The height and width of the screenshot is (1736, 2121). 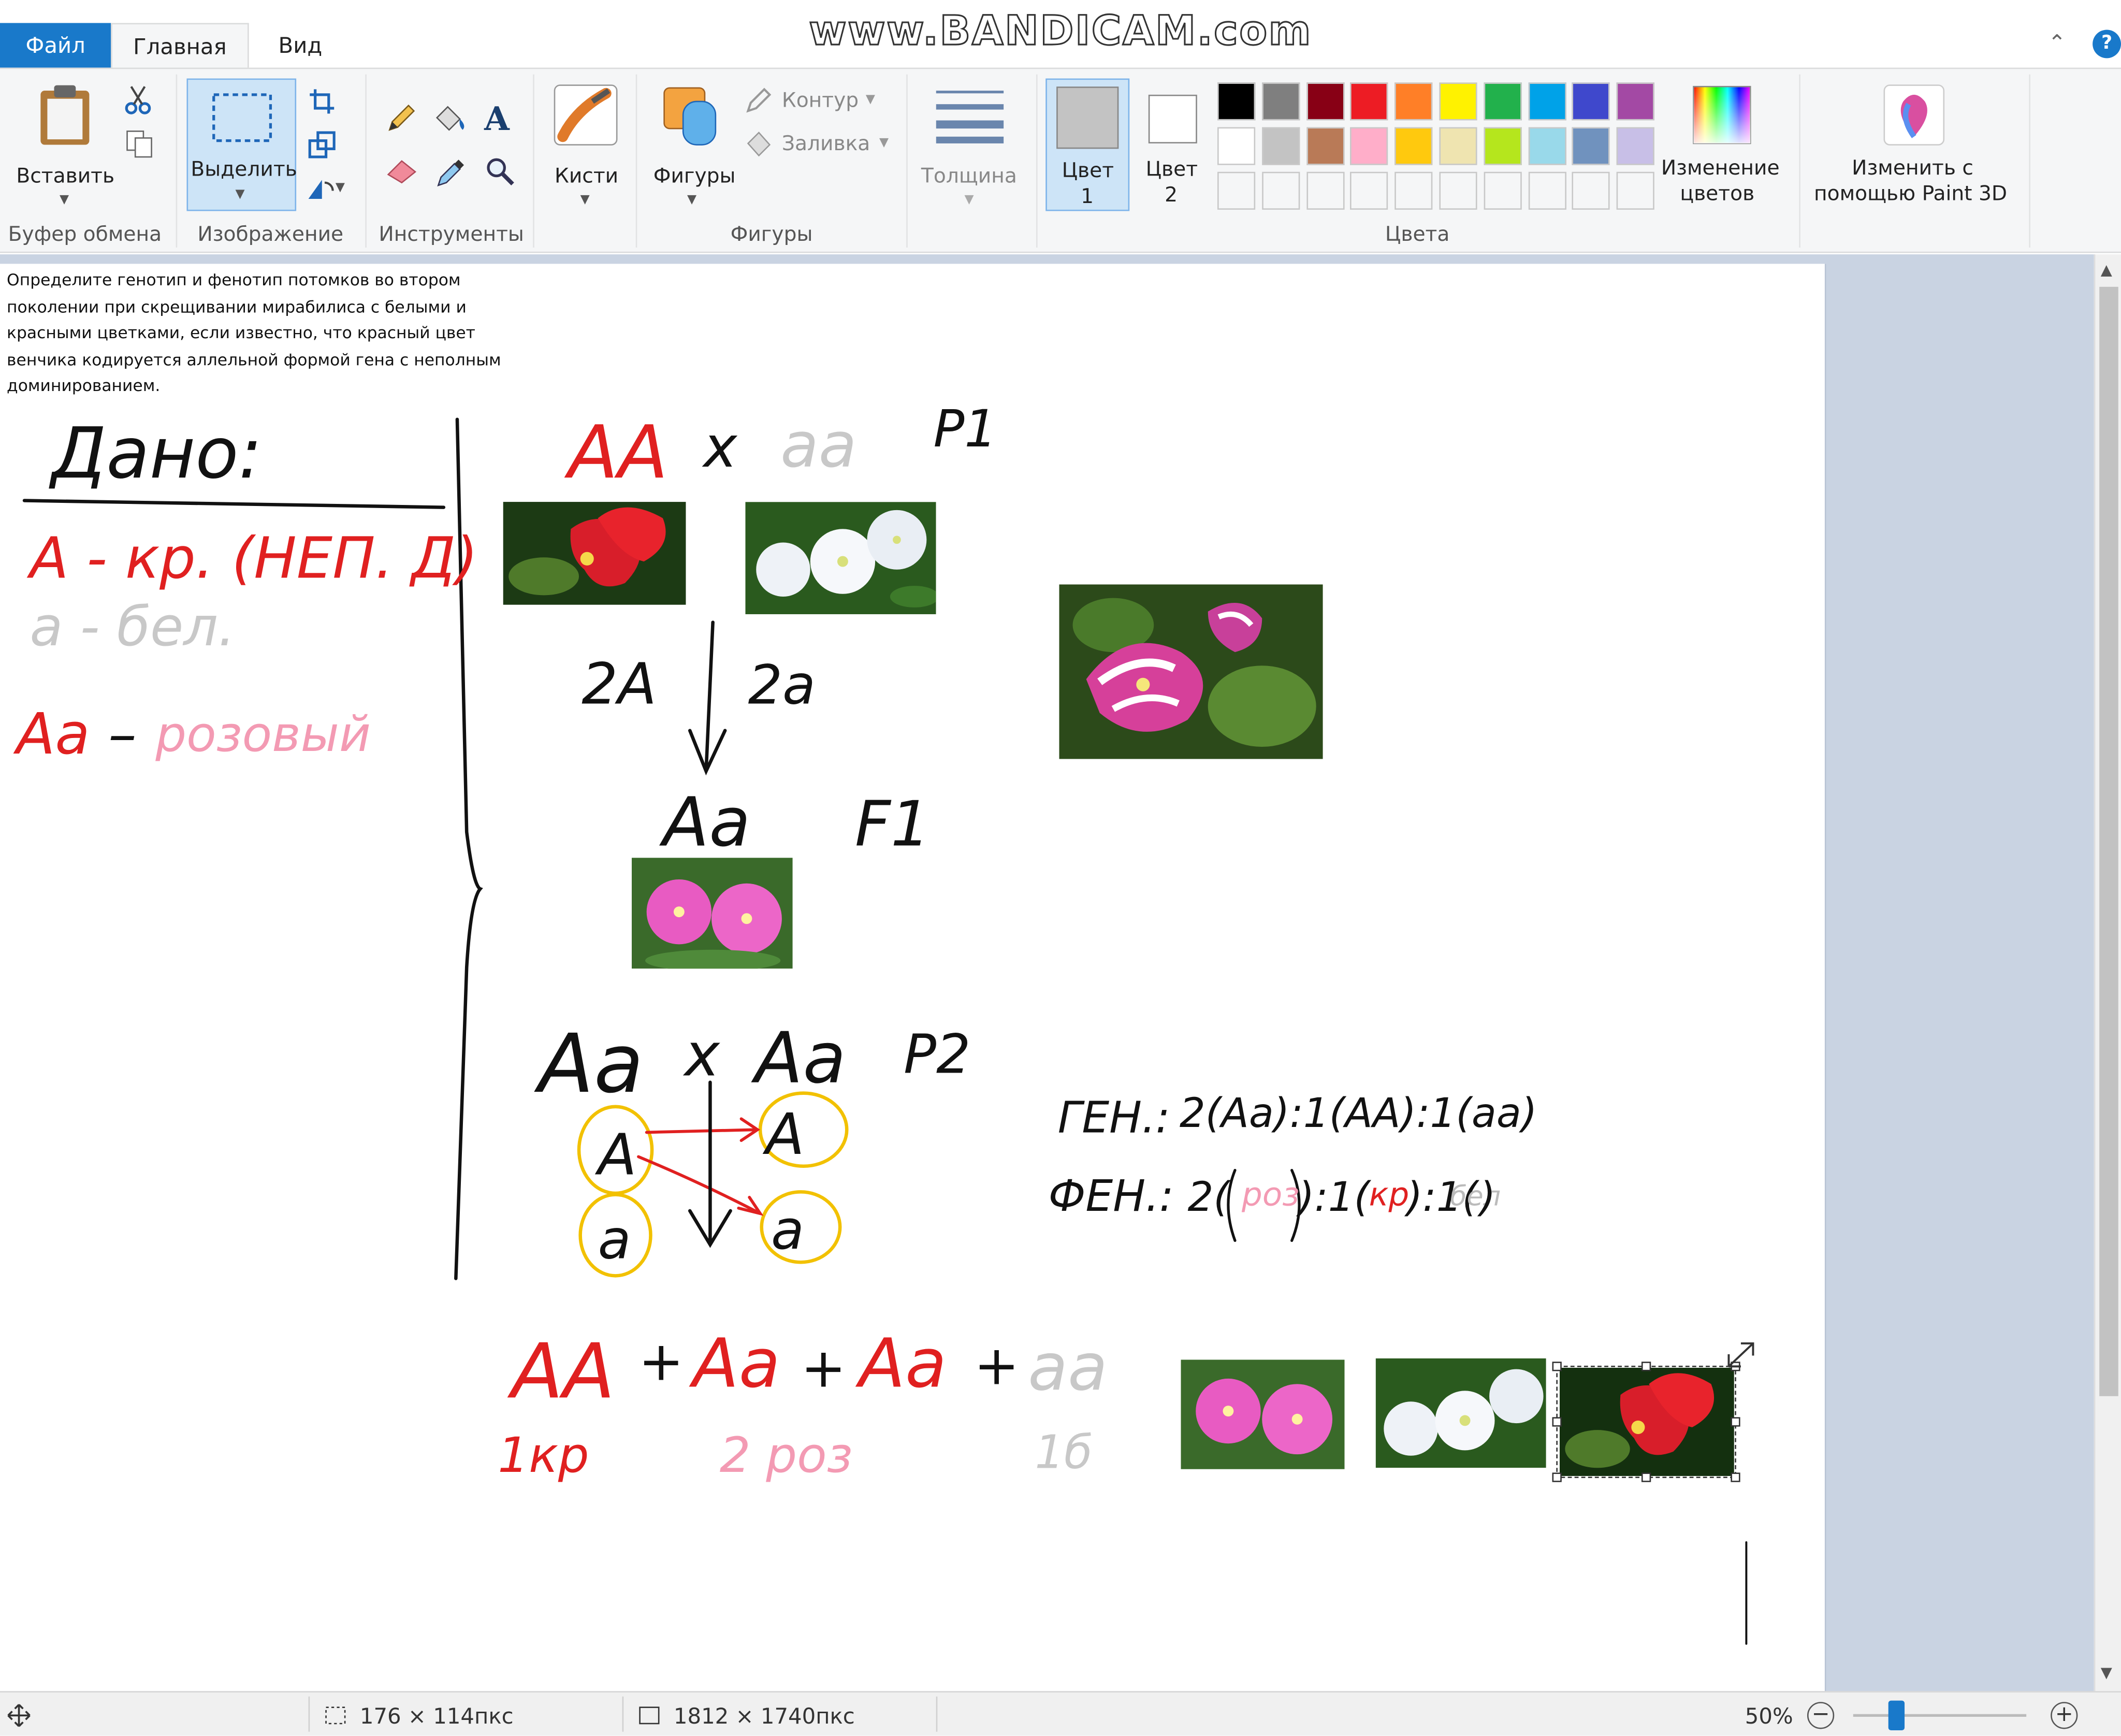 What do you see at coordinates (1173, 145) in the screenshot?
I see `color2-button: Цвет 2` at bounding box center [1173, 145].